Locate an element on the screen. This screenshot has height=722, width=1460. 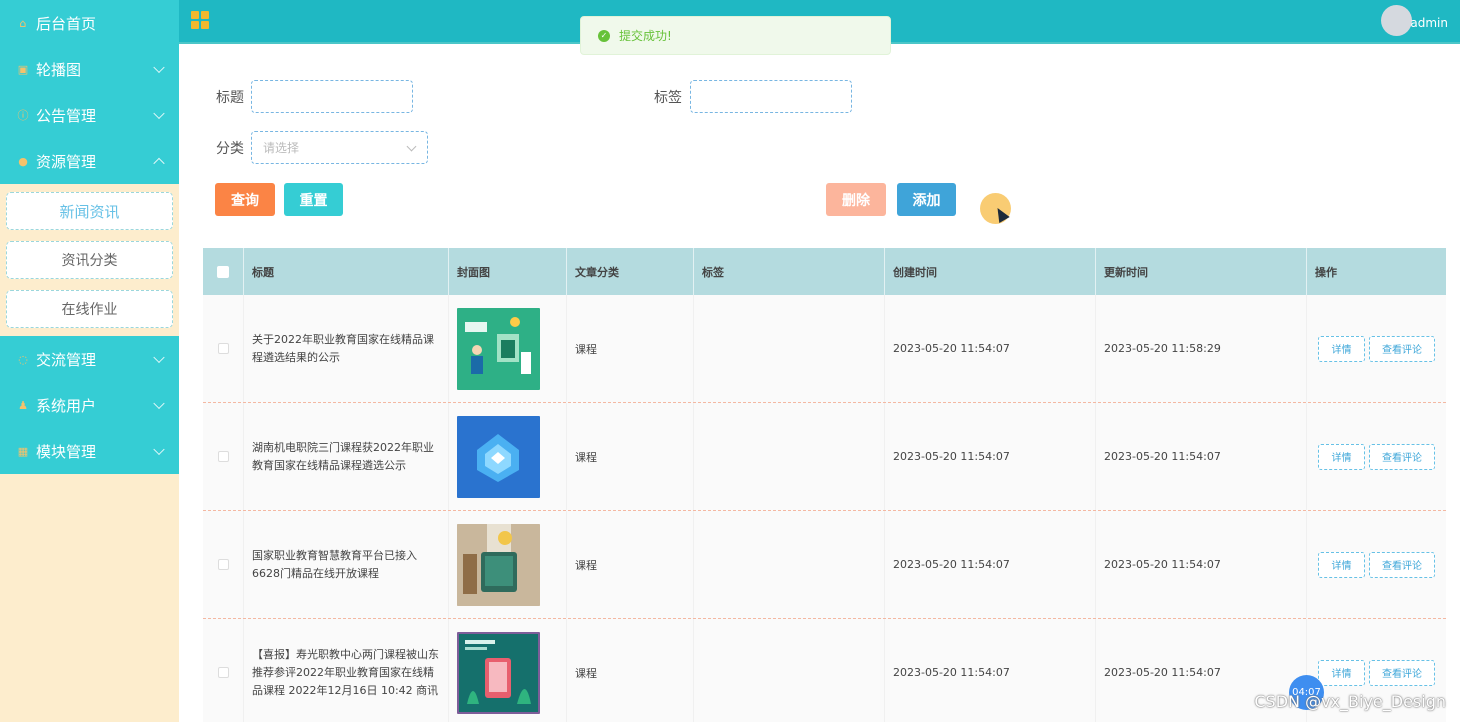
row-category: 课程 is located at coordinates (586, 349).